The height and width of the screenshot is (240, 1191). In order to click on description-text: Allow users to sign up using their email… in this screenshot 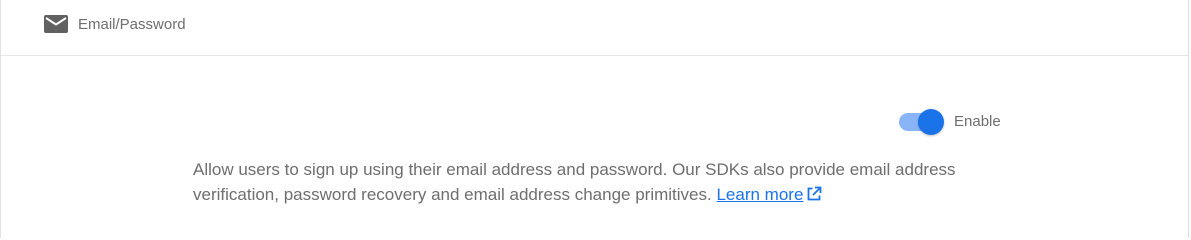, I will do `click(574, 182)`.